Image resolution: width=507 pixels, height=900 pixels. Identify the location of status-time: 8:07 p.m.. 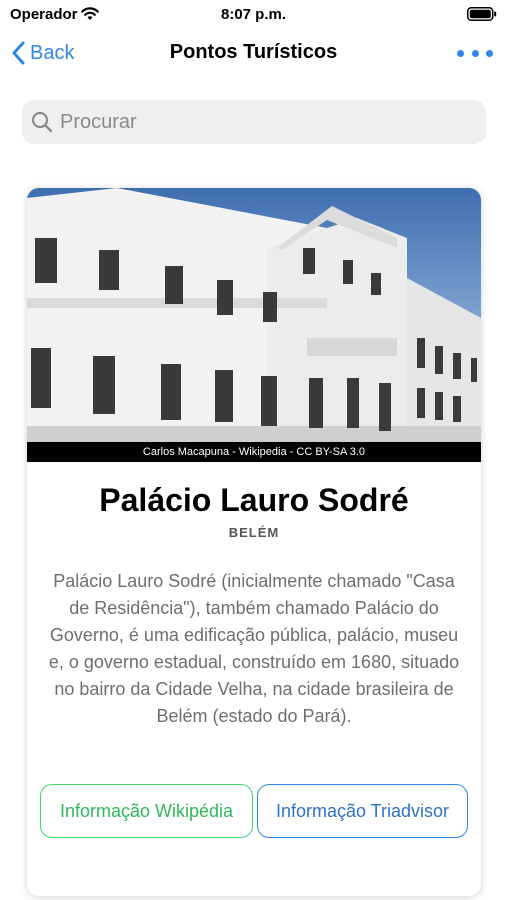
(253, 14).